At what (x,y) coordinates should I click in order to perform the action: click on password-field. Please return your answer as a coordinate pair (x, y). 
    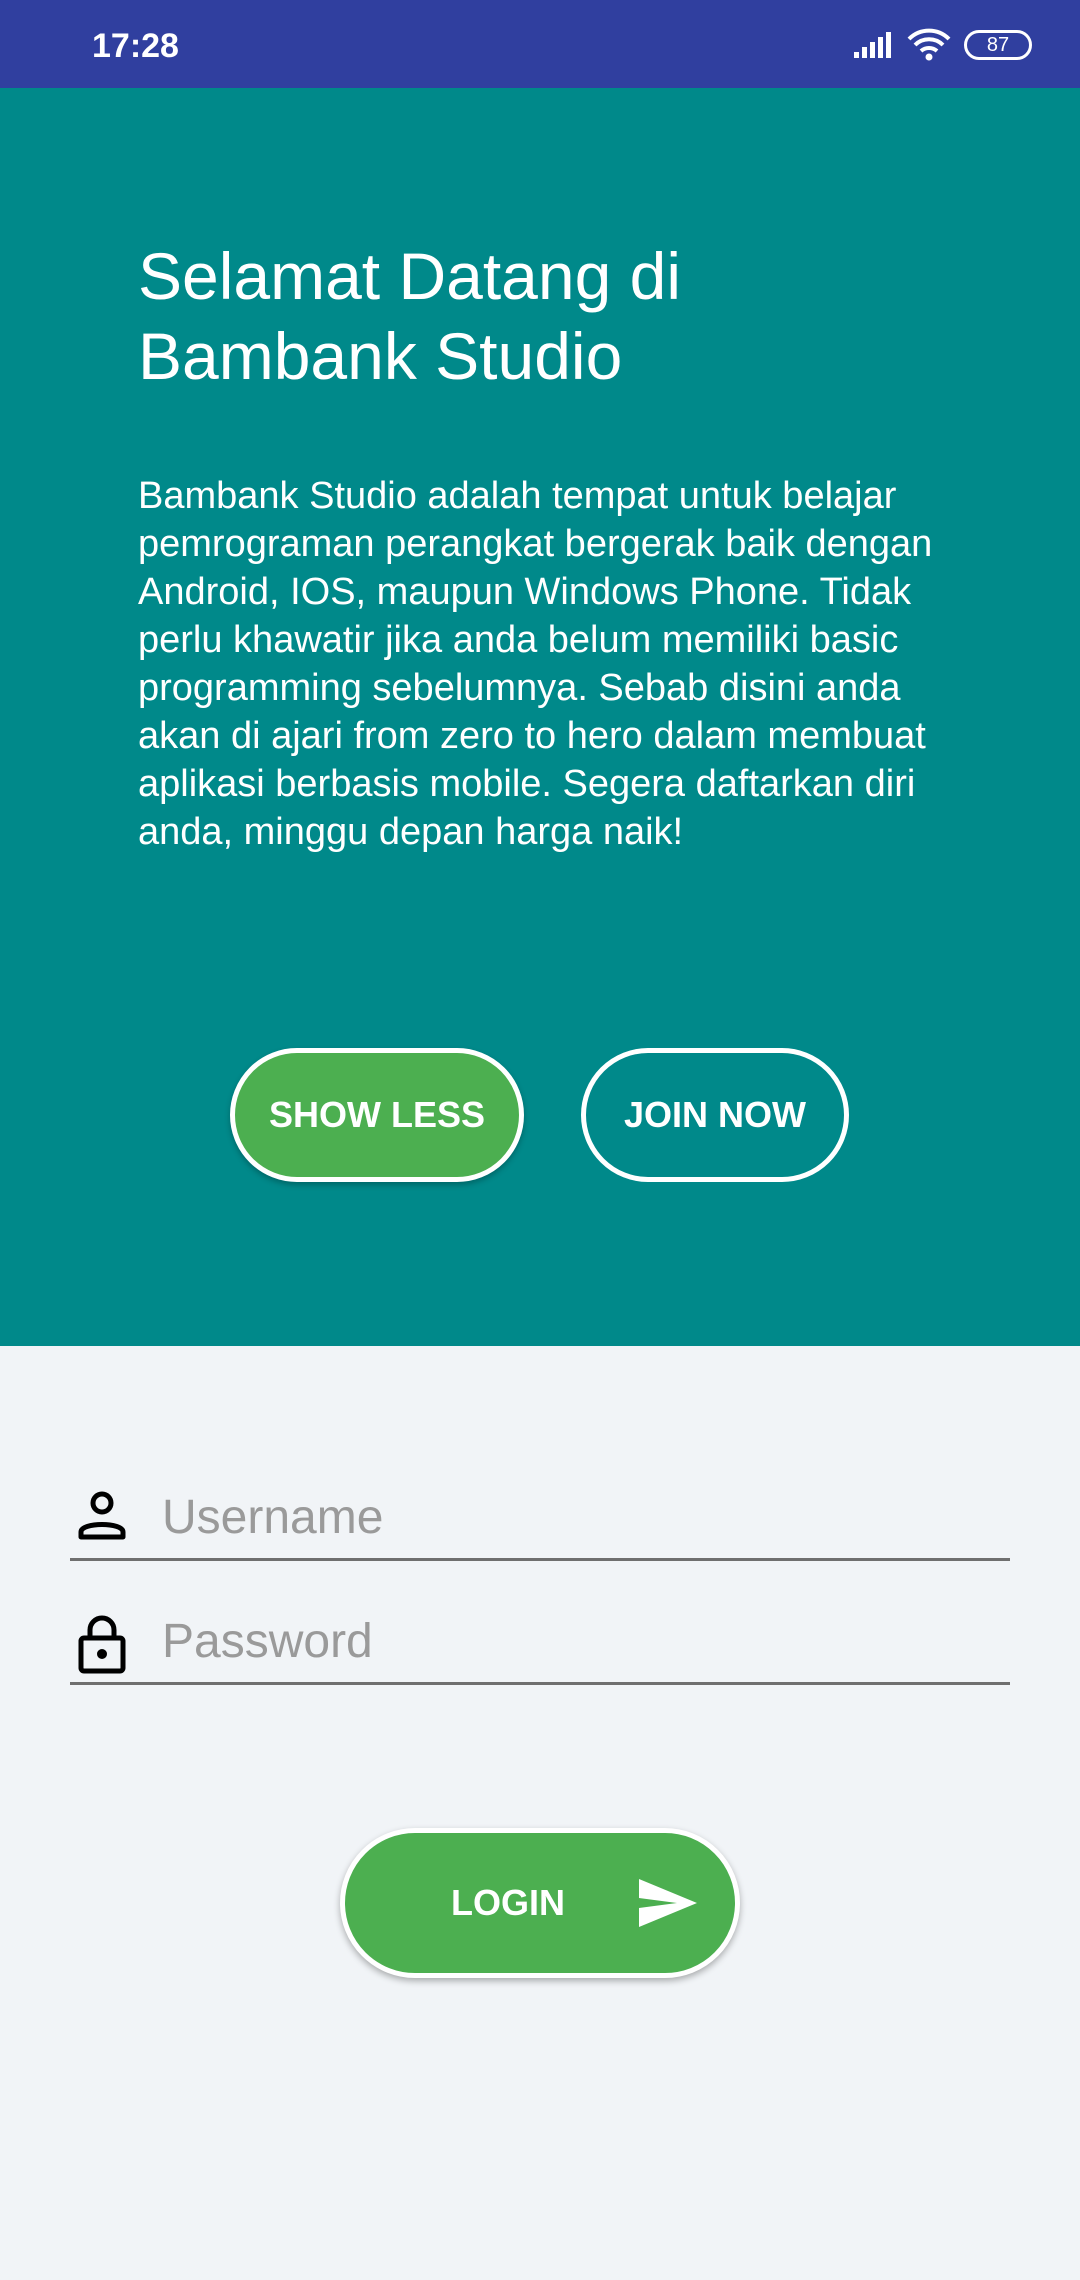
    Looking at the image, I should click on (540, 1641).